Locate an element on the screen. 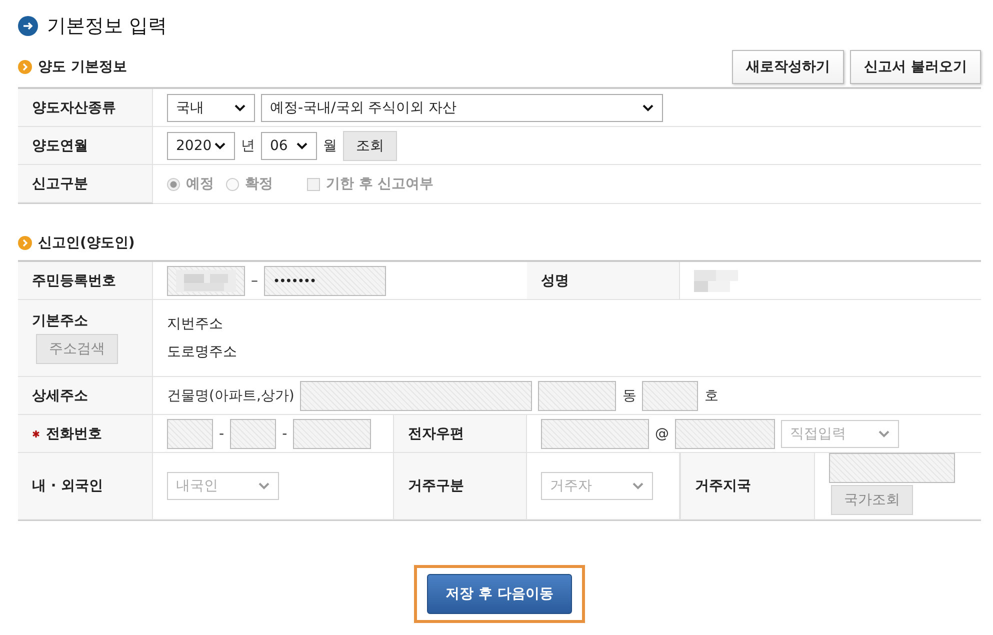  radio-label: 예정 is located at coordinates (200, 184).